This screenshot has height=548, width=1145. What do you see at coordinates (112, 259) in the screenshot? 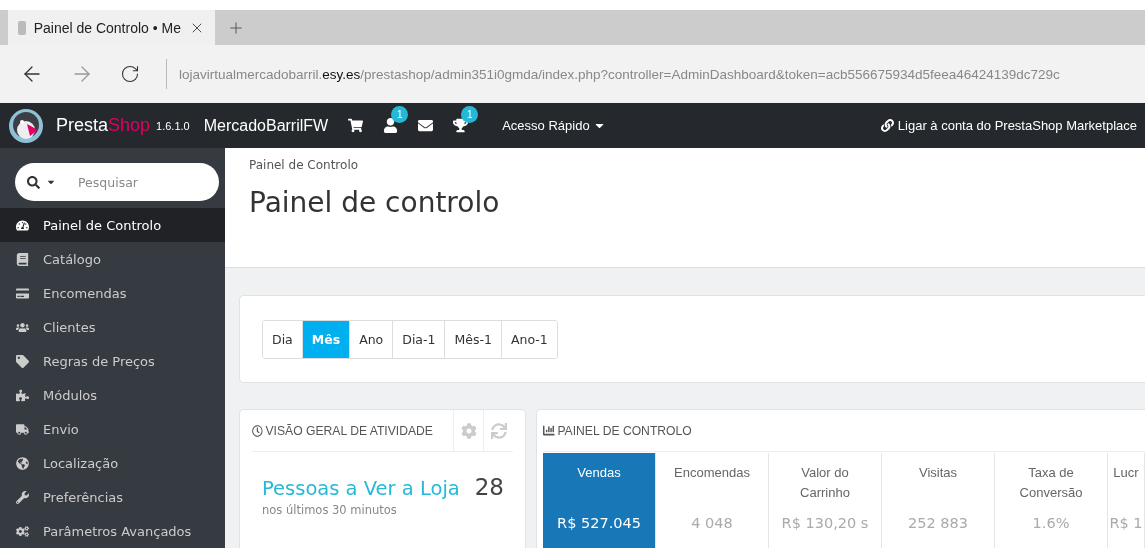
I see `sidebar-item: Catálogo` at bounding box center [112, 259].